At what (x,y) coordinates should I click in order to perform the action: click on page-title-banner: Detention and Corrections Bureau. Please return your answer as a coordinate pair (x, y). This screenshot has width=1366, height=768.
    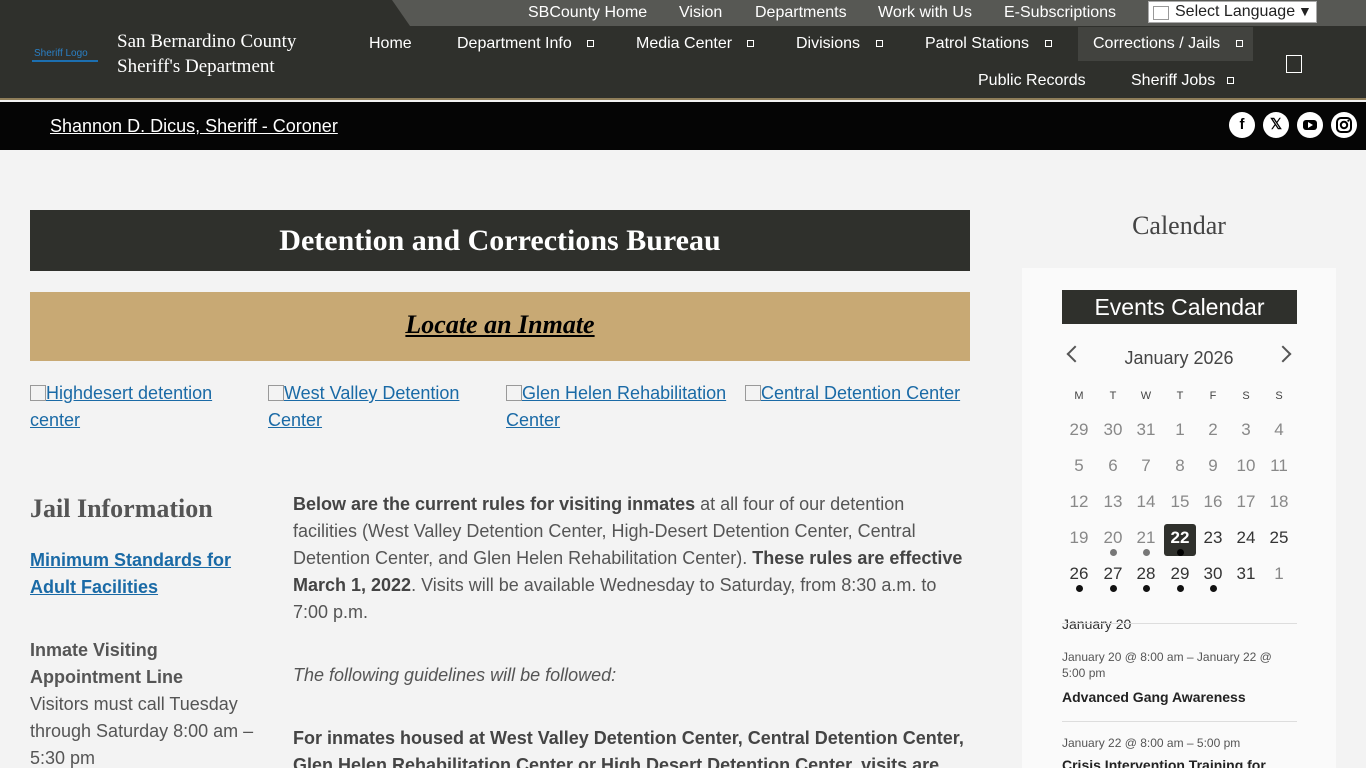
    Looking at the image, I should click on (500, 240).